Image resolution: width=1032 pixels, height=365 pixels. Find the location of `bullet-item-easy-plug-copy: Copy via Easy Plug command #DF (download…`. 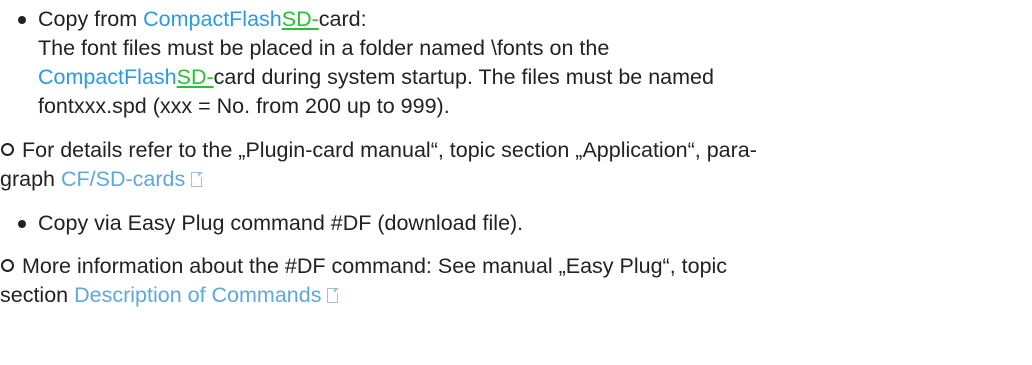

bullet-item-easy-plug-copy: Copy via Easy Plug command #DF (download… is located at coordinates (518, 224).